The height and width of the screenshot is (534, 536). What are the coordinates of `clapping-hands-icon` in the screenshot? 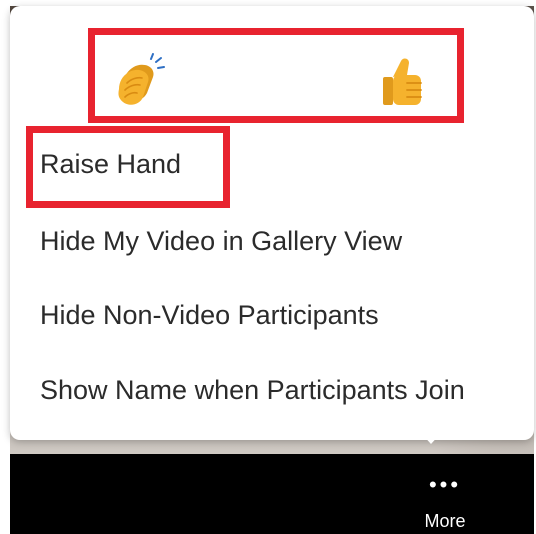 It's located at (141, 81).